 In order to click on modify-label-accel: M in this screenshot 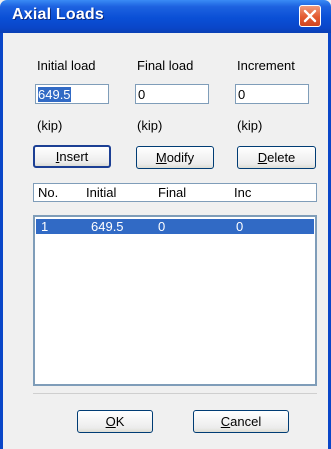, I will do `click(161, 157)`.